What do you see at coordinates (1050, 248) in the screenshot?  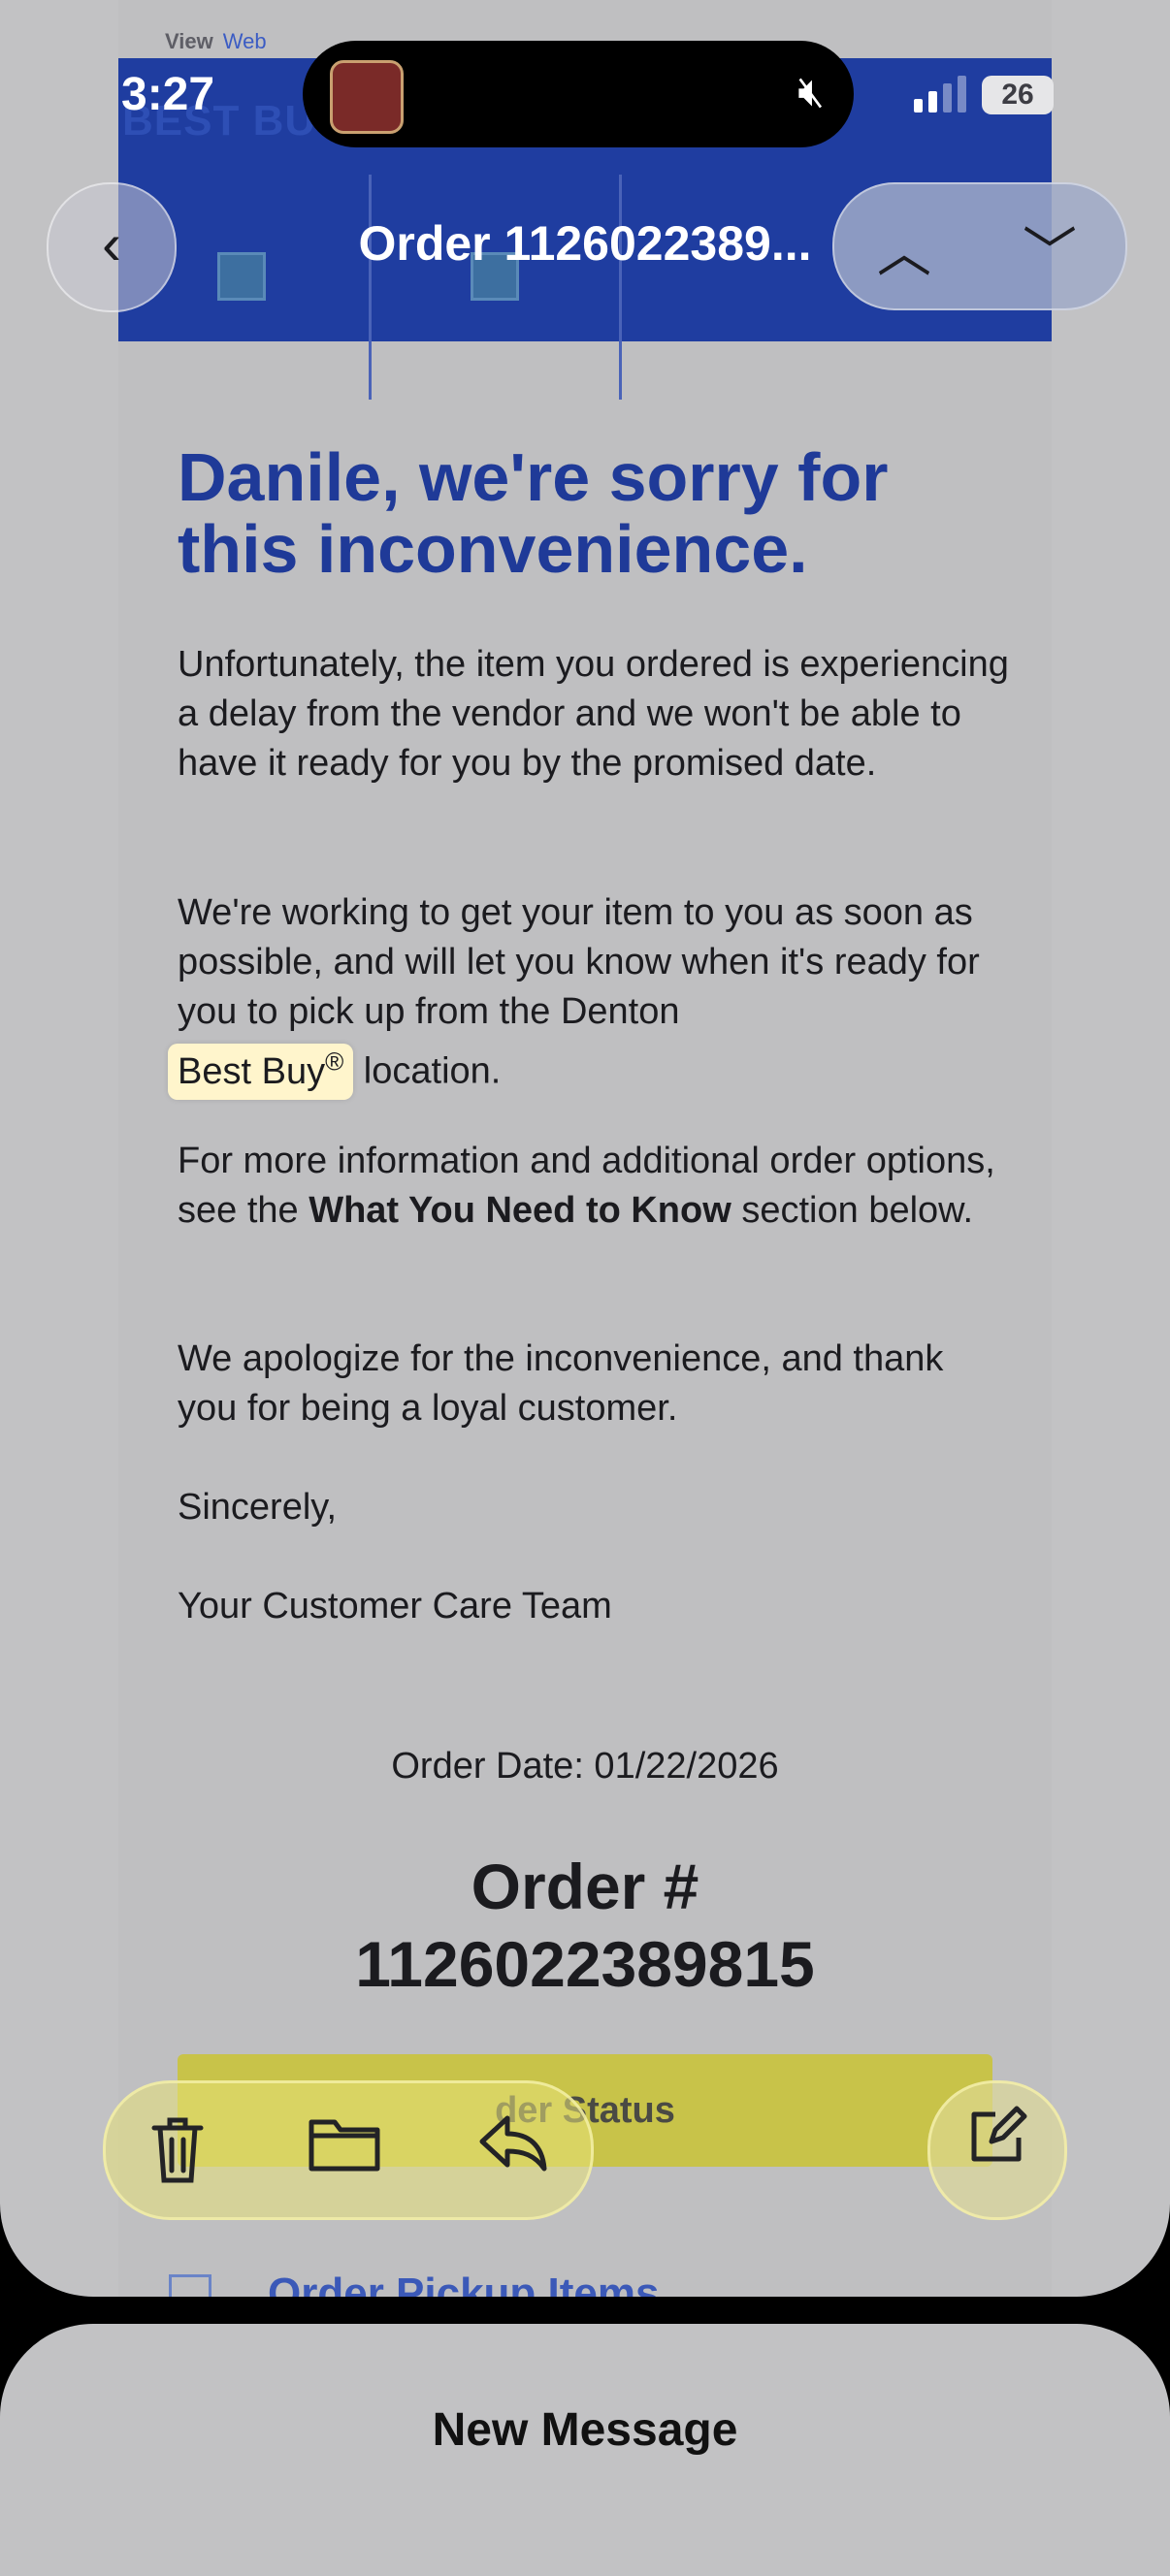 I see `next-message-button: ﹀` at bounding box center [1050, 248].